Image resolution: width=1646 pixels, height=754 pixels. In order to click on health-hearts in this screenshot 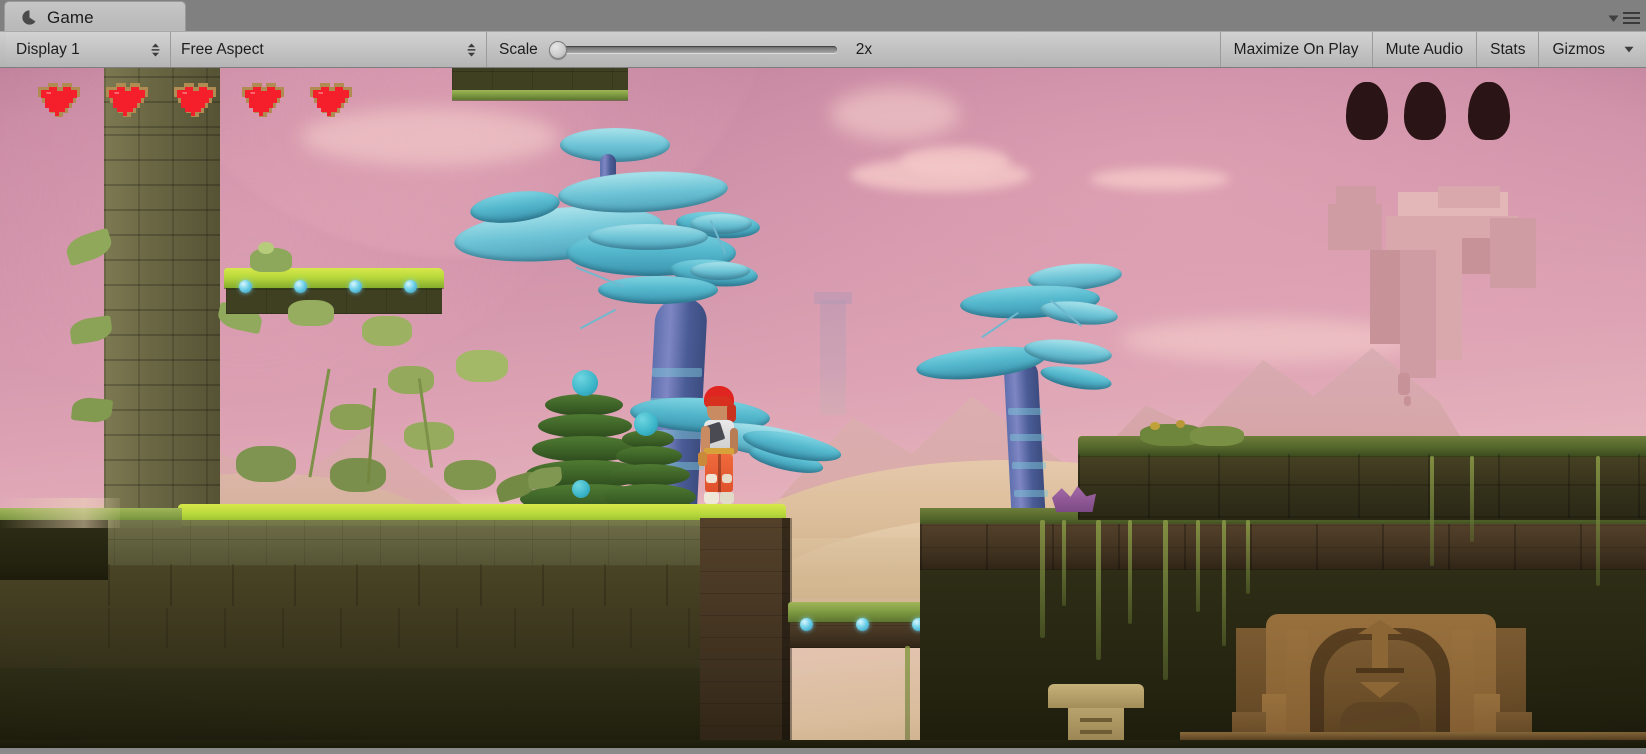, I will do `click(196, 100)`.